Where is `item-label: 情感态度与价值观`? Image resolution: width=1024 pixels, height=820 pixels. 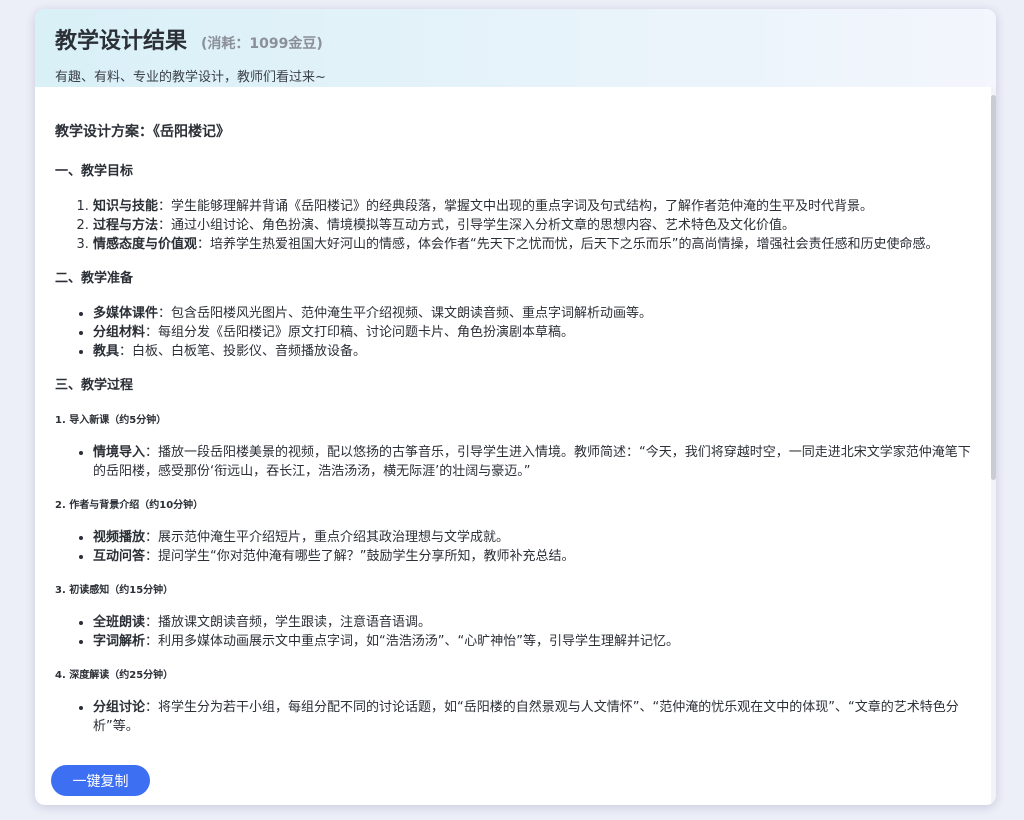
item-label: 情感态度与价值观 is located at coordinates (145, 244).